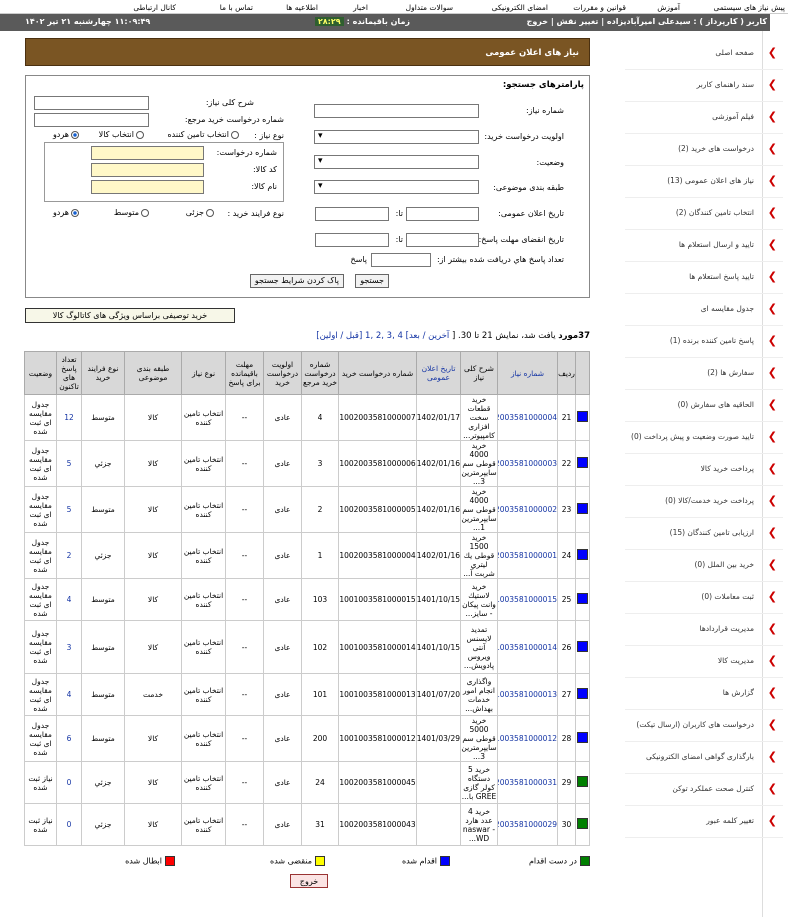 This screenshot has width=788, height=917. Describe the element at coordinates (69, 738) in the screenshot. I see `cell-resp: 6` at that location.